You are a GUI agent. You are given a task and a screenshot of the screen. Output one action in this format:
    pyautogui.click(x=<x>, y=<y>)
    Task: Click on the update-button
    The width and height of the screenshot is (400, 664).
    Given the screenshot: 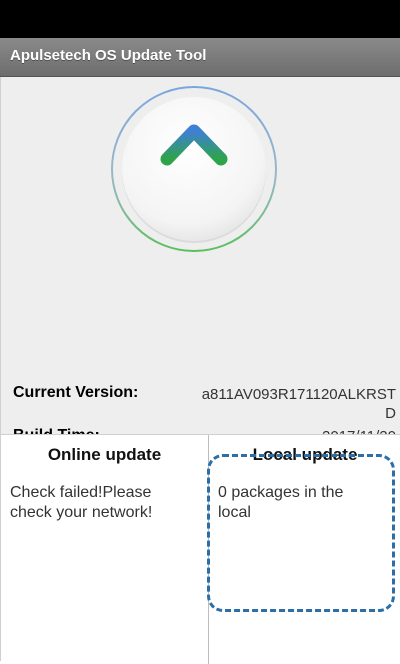 What is the action you would take?
    pyautogui.click(x=194, y=169)
    